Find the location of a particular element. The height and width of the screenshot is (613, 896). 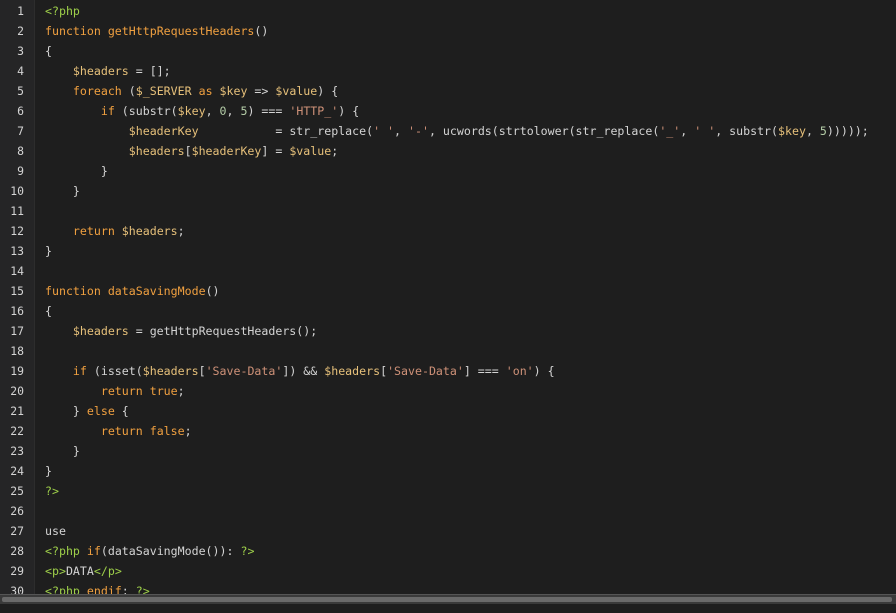

code-text: return false; is located at coordinates (118, 431).